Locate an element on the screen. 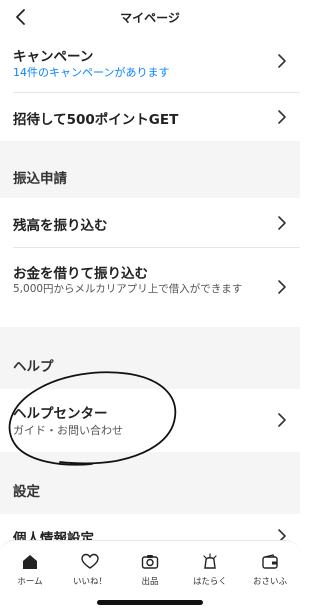 The image size is (320, 613). page-title: マイページ is located at coordinates (150, 18).